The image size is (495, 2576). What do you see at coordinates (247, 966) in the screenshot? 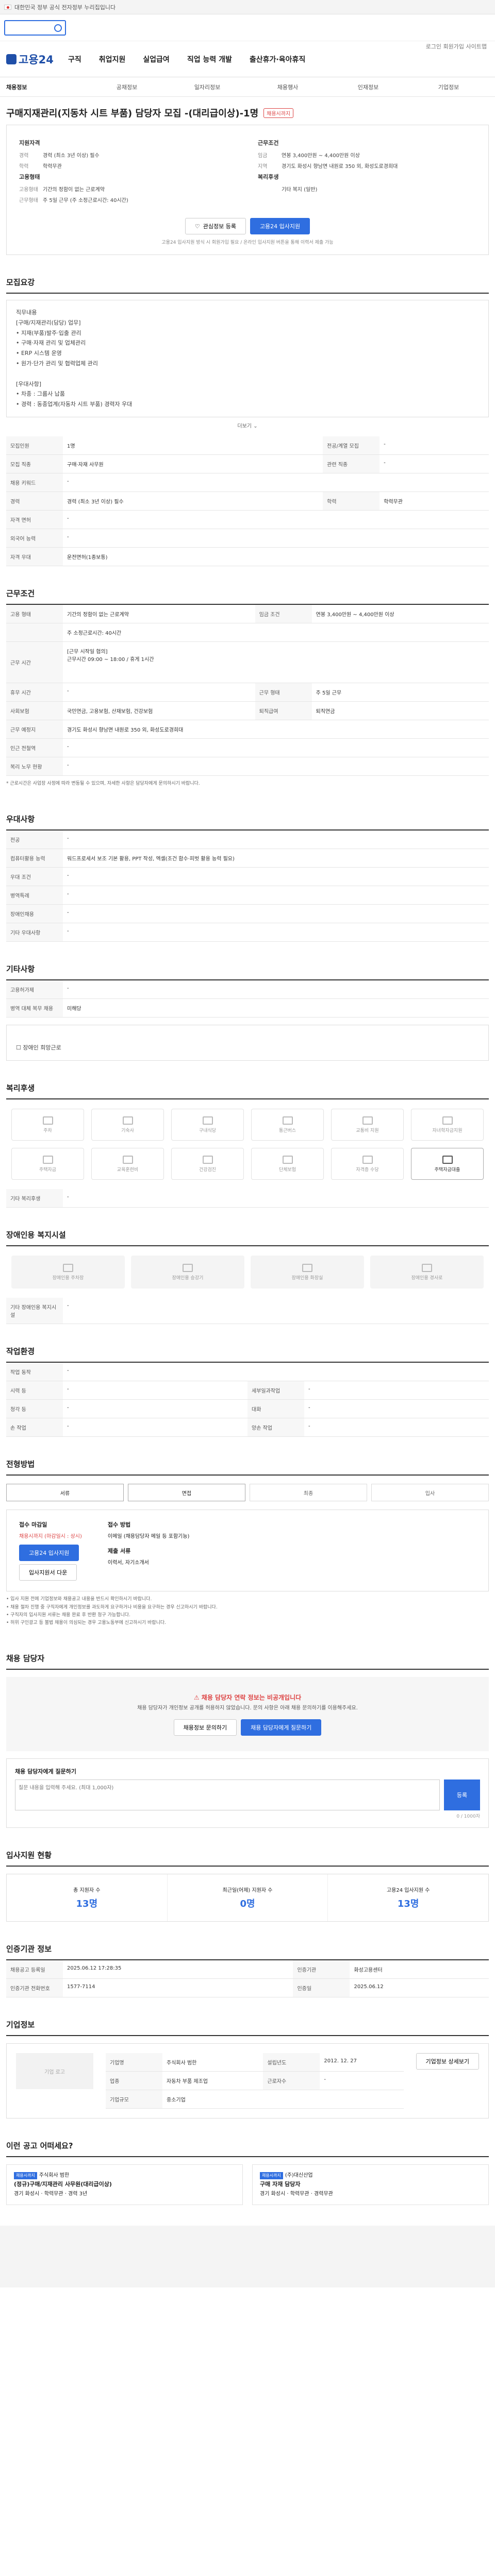
I see `section-title: 기타사항` at bounding box center [247, 966].